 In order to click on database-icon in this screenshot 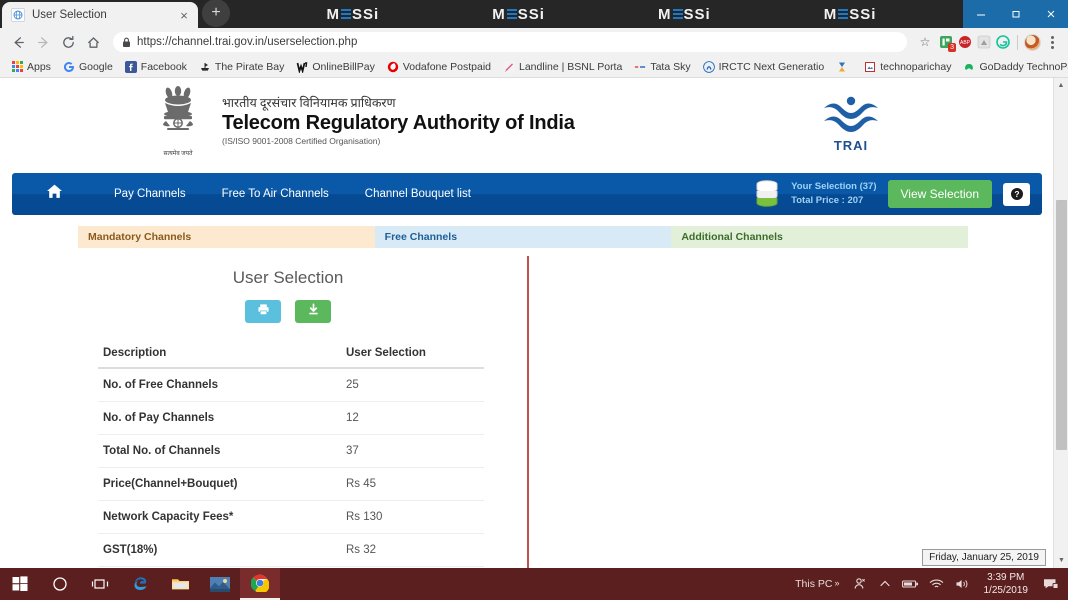, I will do `click(767, 194)`.